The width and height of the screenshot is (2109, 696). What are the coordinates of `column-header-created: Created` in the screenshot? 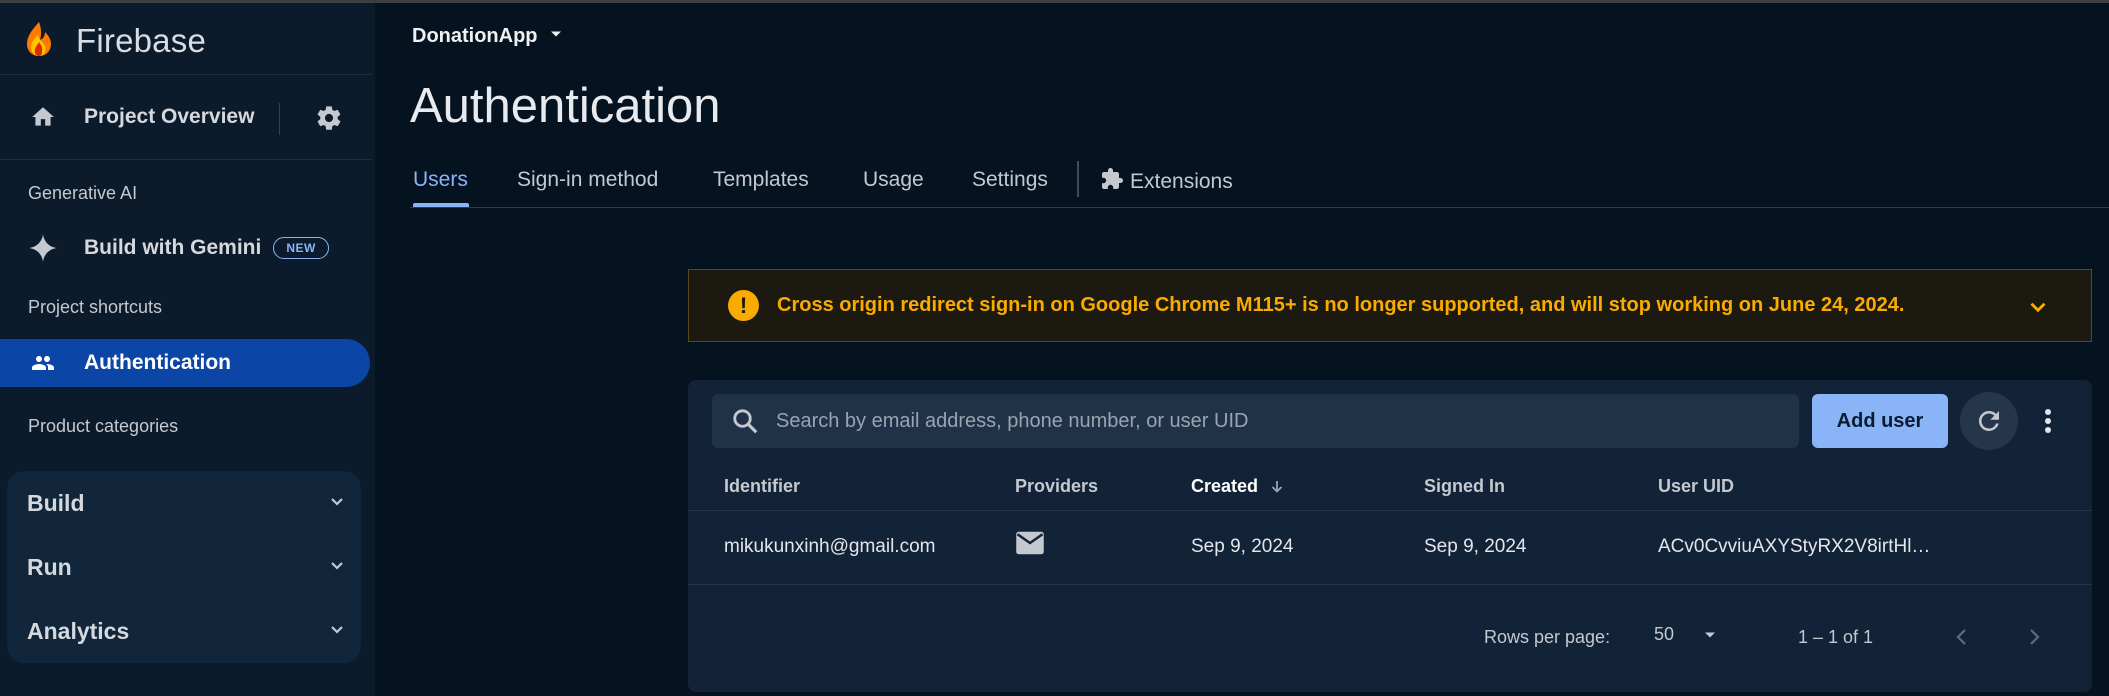 It's located at (1238, 486).